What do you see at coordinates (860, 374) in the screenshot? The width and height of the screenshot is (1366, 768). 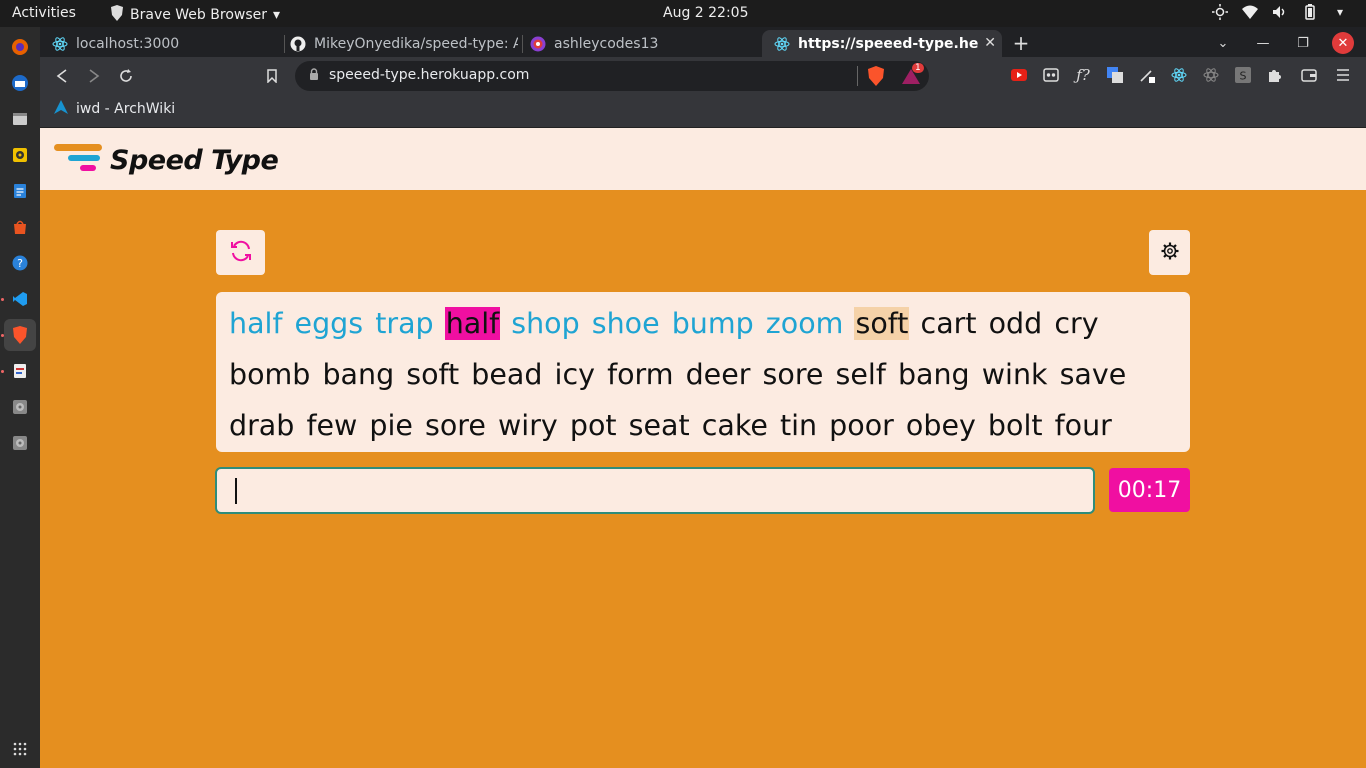 I see `word: self` at bounding box center [860, 374].